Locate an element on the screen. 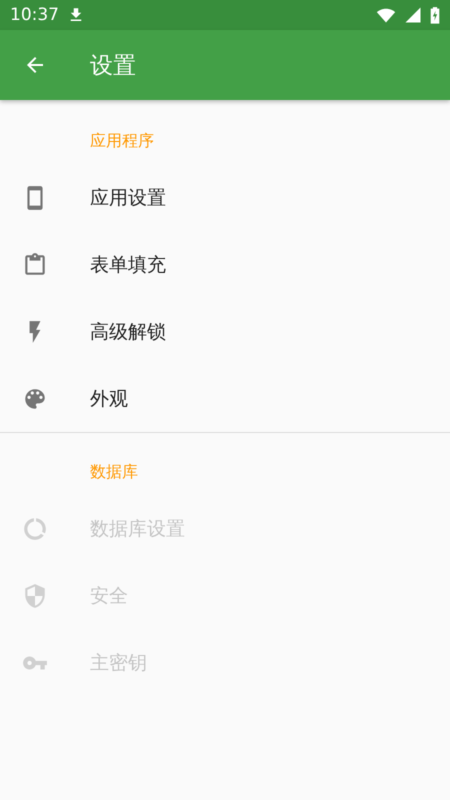  settings-item: 外观 is located at coordinates (225, 398).